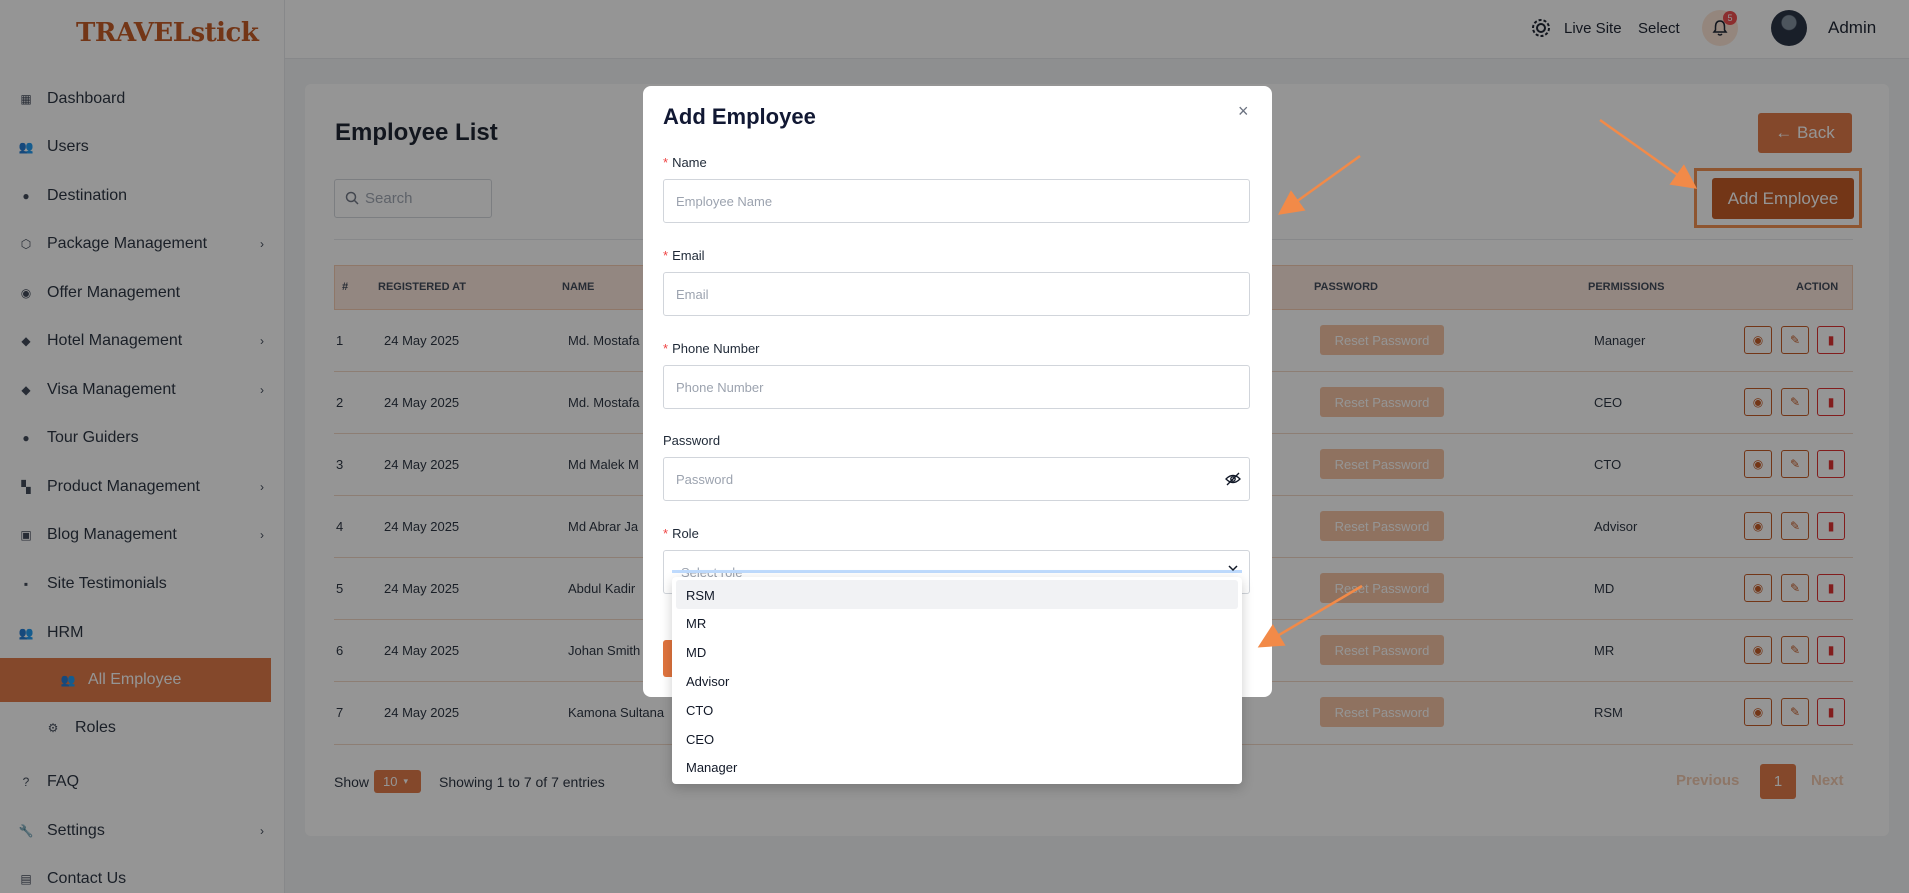 The height and width of the screenshot is (893, 1909). What do you see at coordinates (956, 387) in the screenshot?
I see `phone-field: Phone Number` at bounding box center [956, 387].